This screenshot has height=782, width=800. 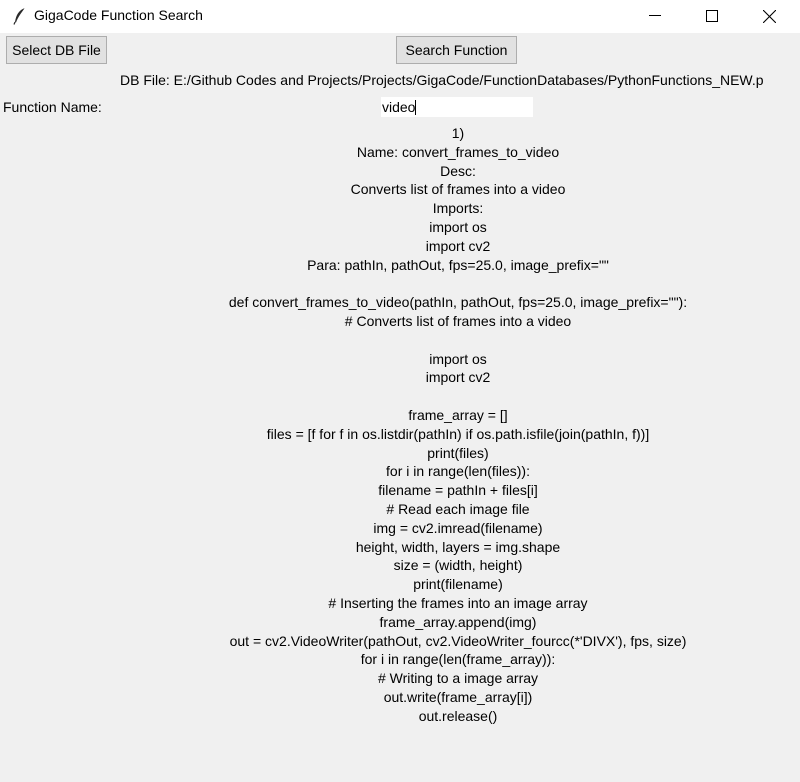 I want to click on function-name-label: Function Name:, so click(x=52, y=107).